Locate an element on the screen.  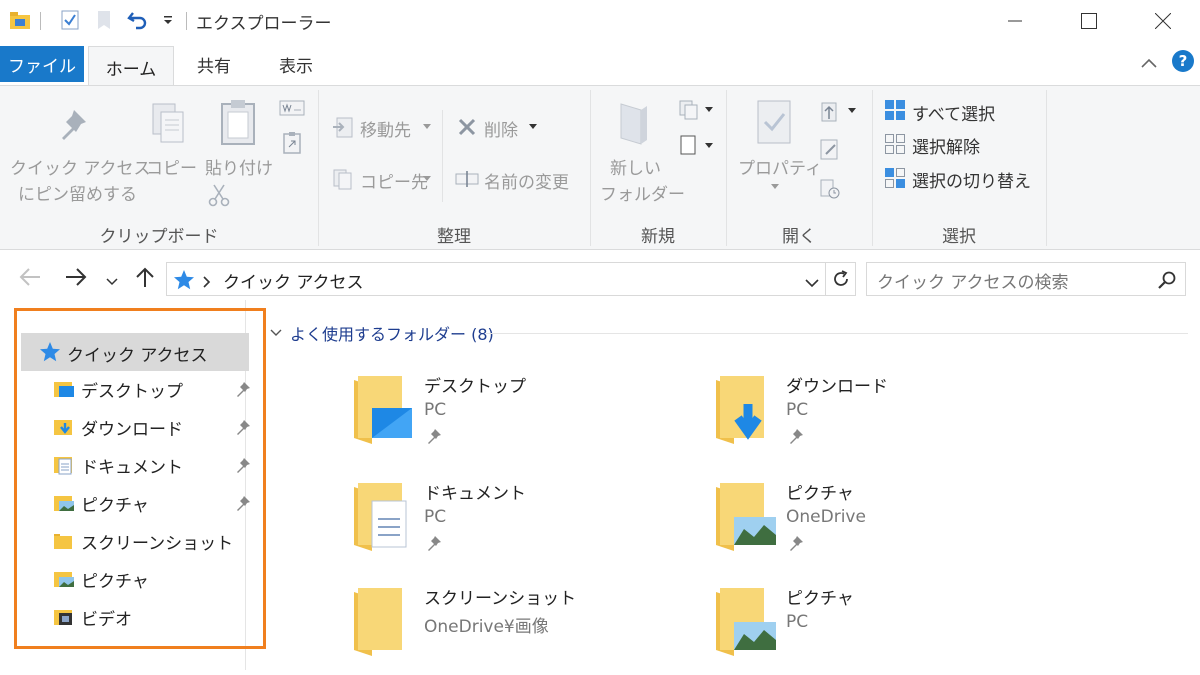
paste-icon is located at coordinates (238, 122).